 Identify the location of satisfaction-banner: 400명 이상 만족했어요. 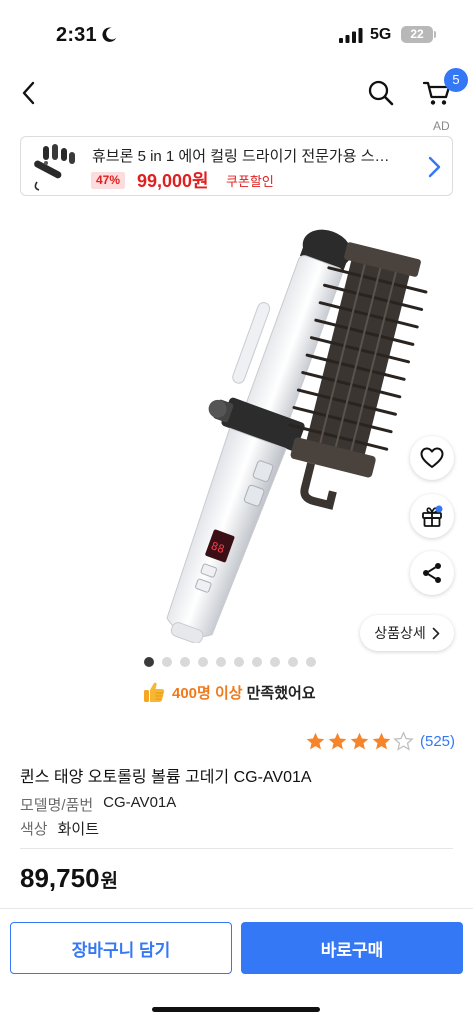
(229, 692).